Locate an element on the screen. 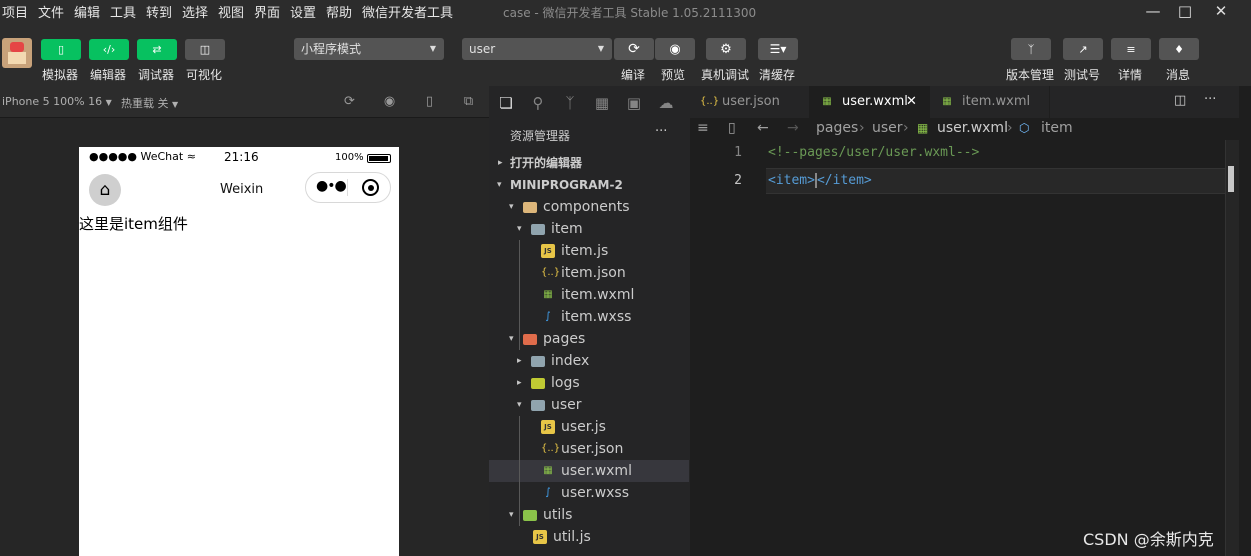  simulator-toggle-button: ▯ is located at coordinates (61, 49).